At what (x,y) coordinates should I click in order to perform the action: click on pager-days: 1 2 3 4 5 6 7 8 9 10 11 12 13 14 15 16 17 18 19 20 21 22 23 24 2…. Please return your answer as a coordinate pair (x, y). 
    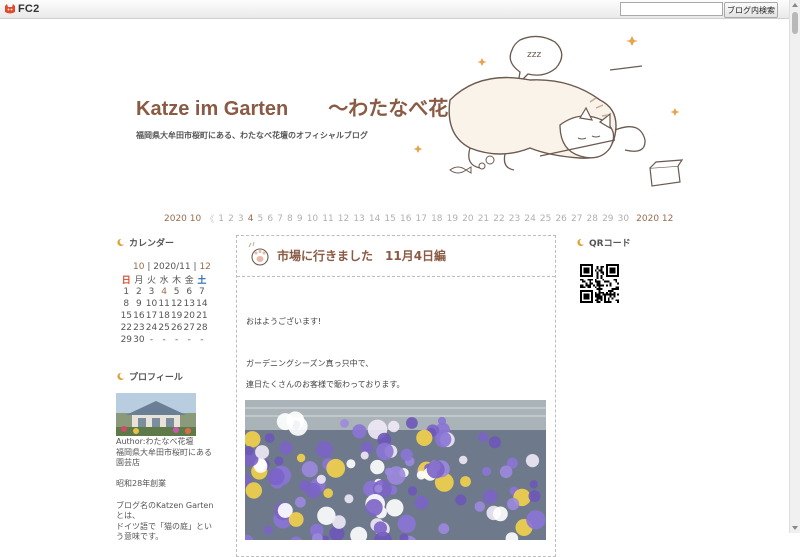
    Looking at the image, I should click on (425, 219).